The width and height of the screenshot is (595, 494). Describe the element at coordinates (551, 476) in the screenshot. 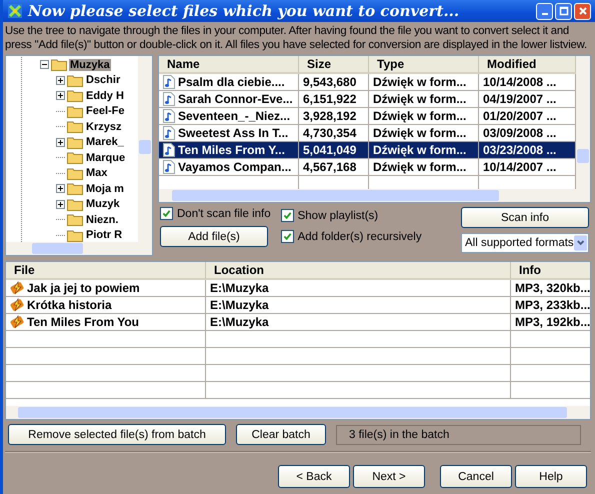

I see `wizard-button: Help` at that location.